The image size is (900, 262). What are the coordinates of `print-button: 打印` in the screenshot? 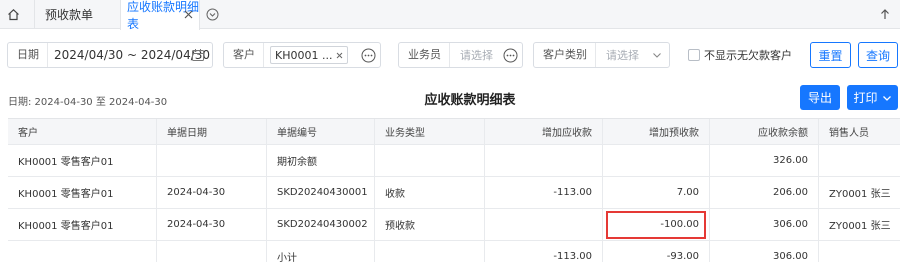 It's located at (872, 97).